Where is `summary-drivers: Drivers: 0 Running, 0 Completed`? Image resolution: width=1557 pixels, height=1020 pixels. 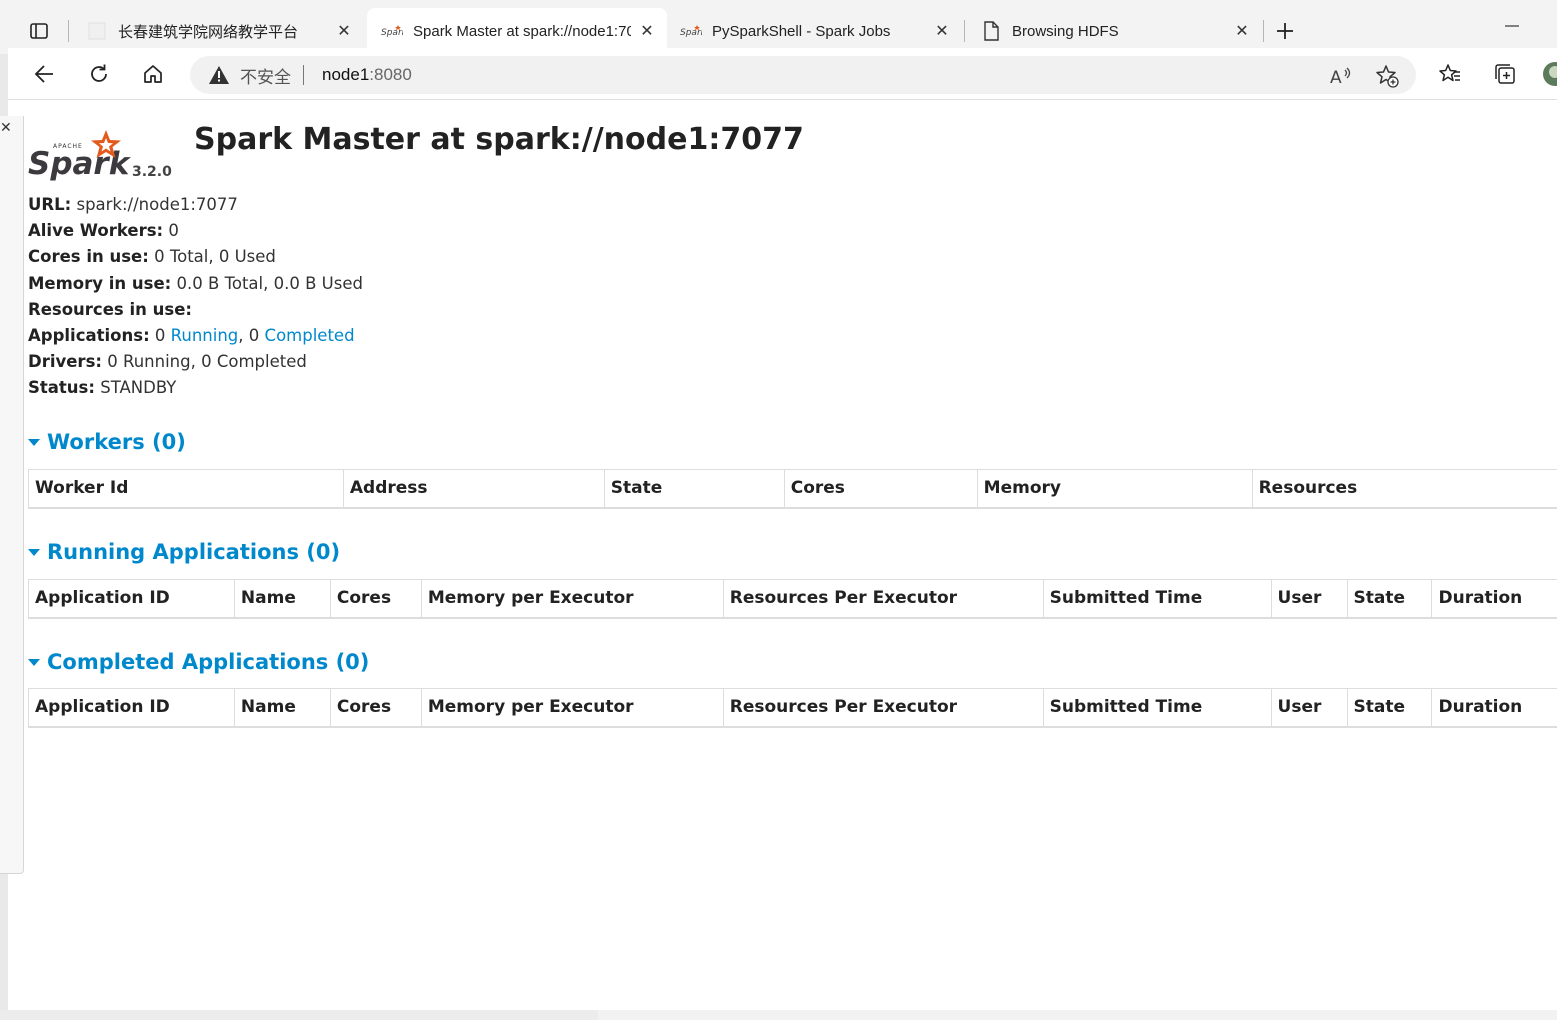
summary-drivers: Drivers: 0 Running, 0 Completed is located at coordinates (195, 362).